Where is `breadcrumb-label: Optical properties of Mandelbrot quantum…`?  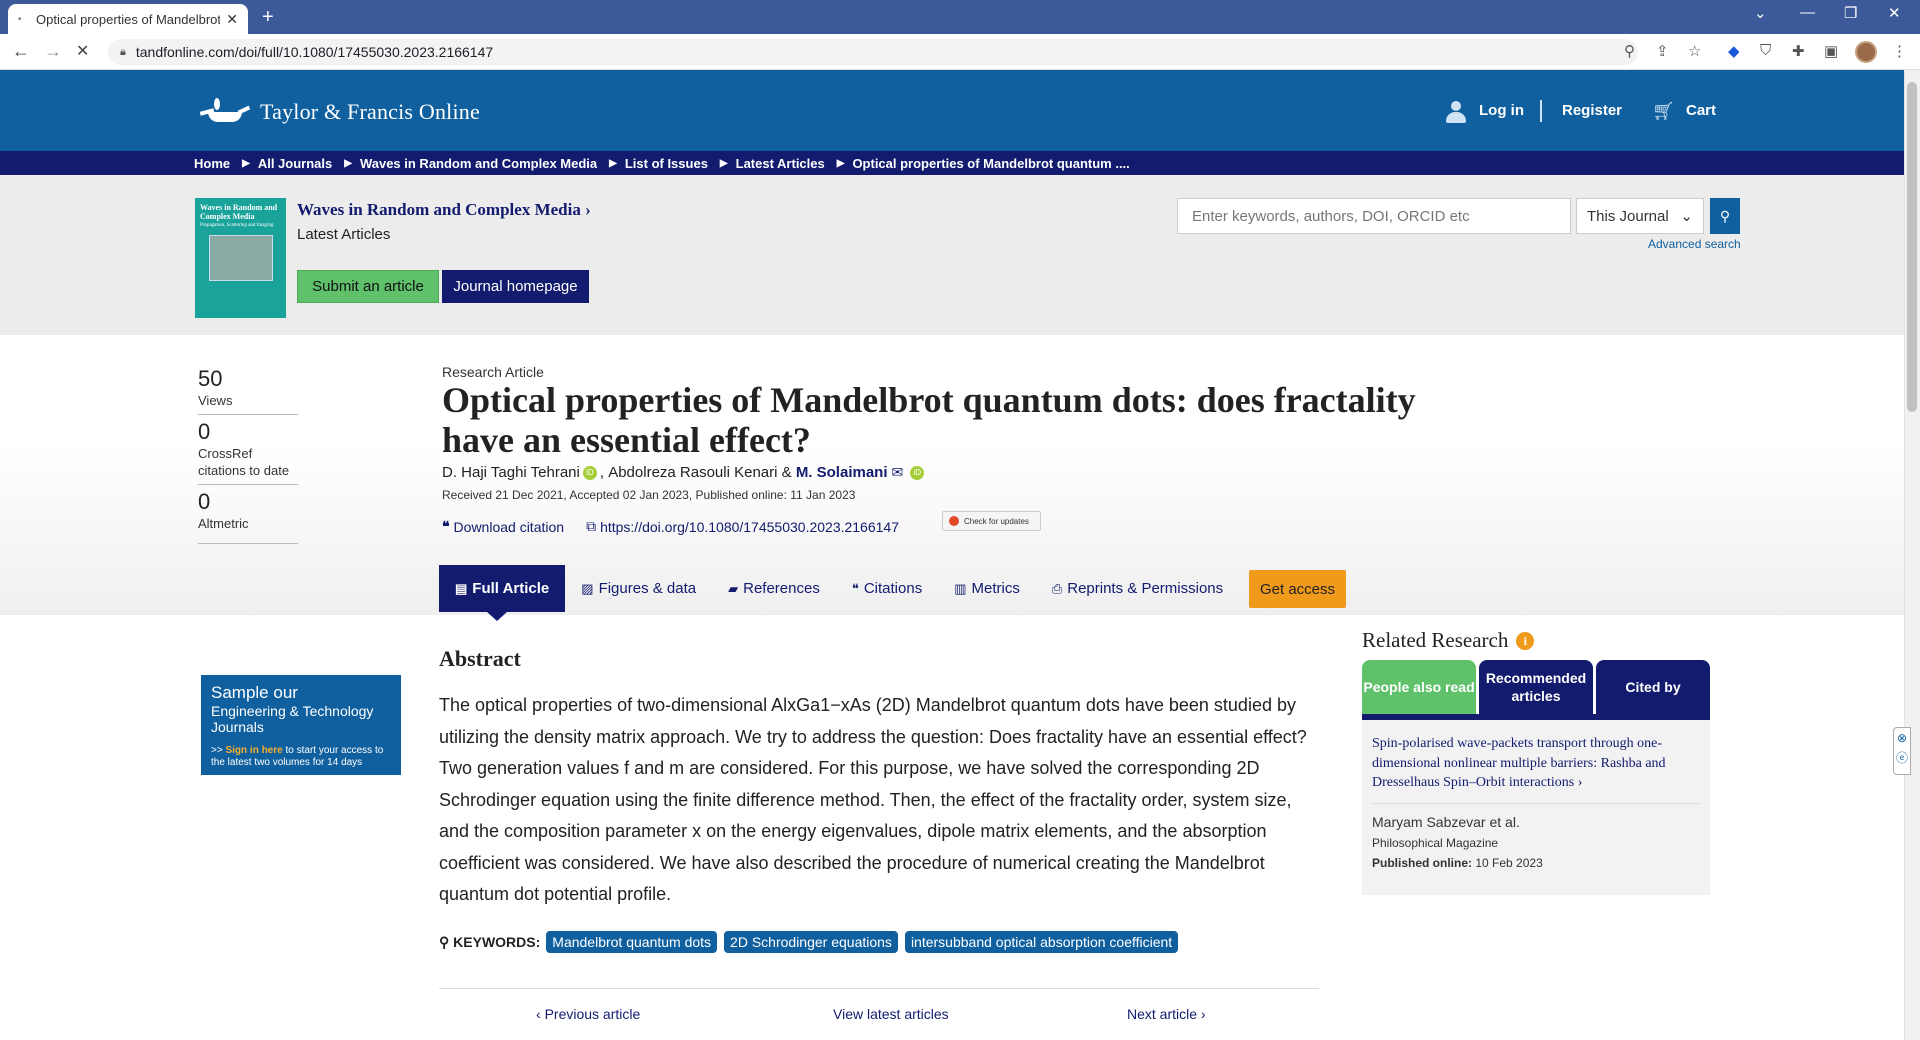
breadcrumb-label: Optical properties of Mandelbrot quantum… is located at coordinates (991, 163).